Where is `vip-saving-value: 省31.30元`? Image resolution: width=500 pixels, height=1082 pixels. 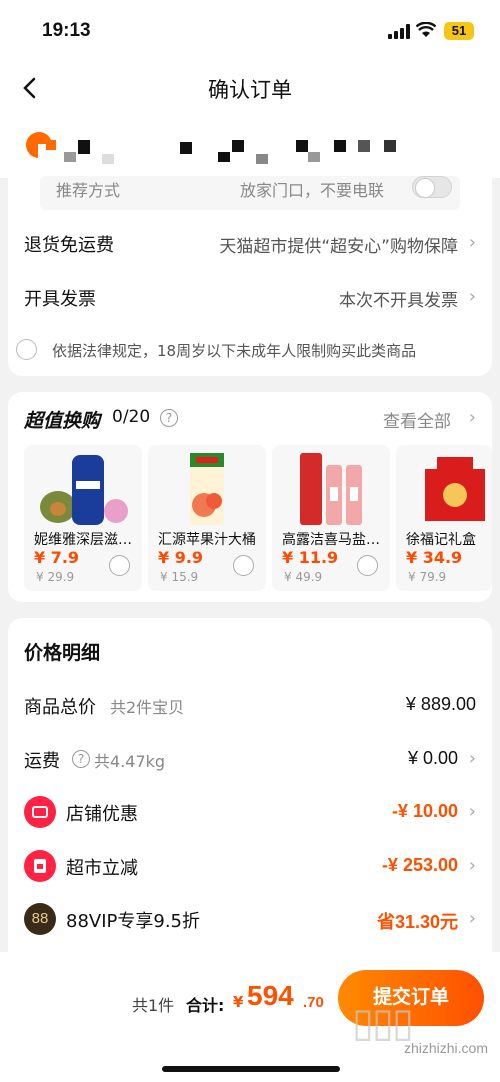
vip-saving-value: 省31.30元 is located at coordinates (417, 921).